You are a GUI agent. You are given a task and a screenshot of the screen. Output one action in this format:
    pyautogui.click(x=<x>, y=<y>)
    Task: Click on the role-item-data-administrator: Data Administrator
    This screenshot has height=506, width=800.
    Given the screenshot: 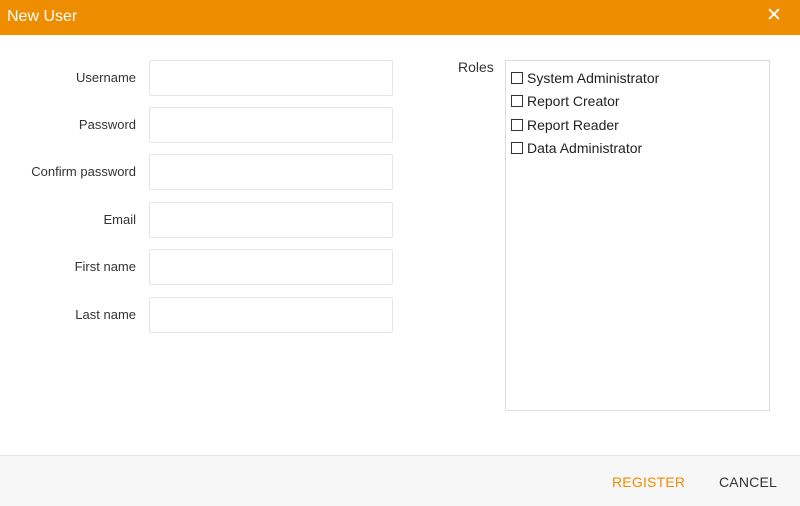 What is the action you would take?
    pyautogui.click(x=576, y=148)
    